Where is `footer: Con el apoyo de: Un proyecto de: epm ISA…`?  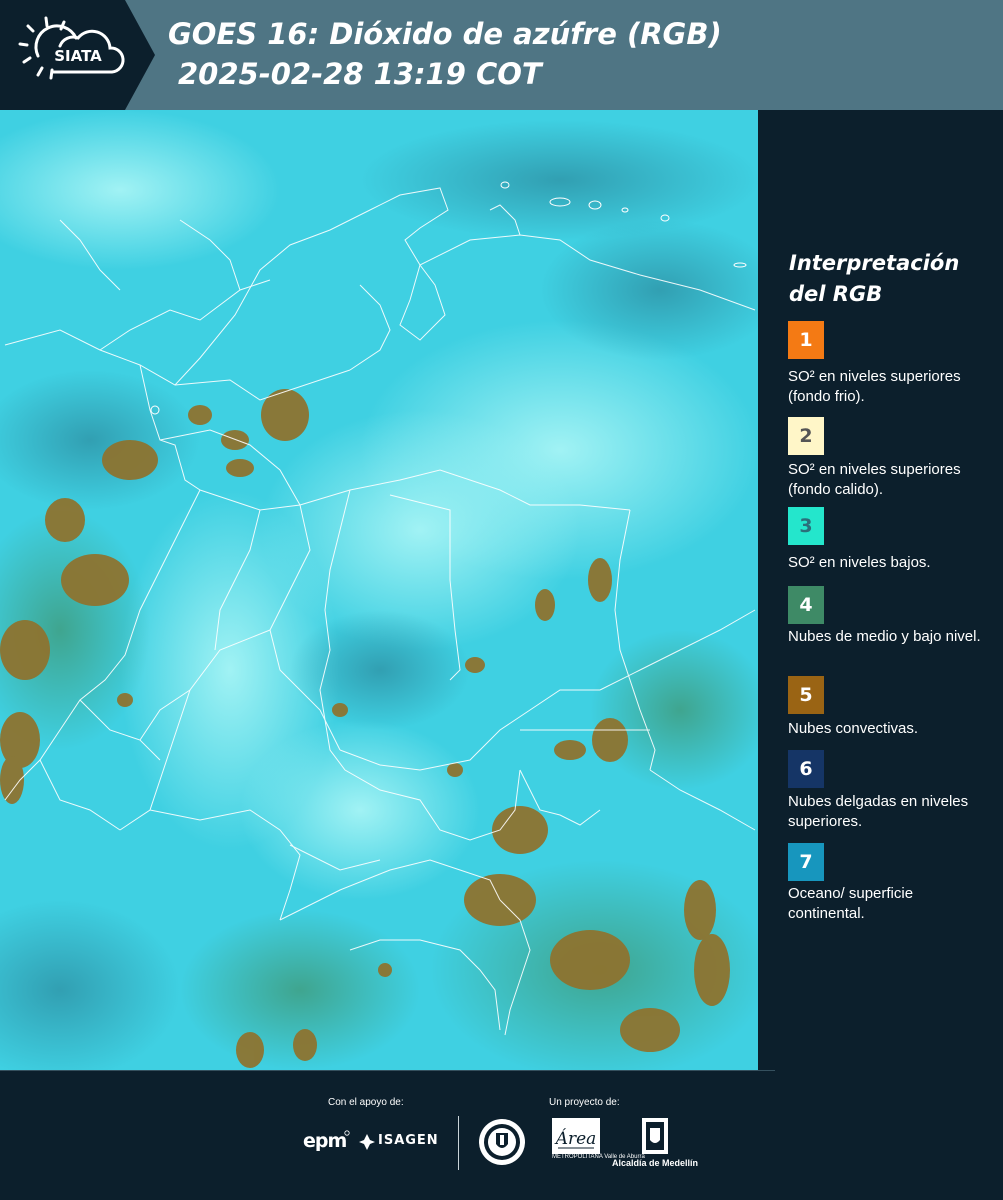 footer: Con el apoyo de: Un proyecto de: epm ISA… is located at coordinates (501, 1135).